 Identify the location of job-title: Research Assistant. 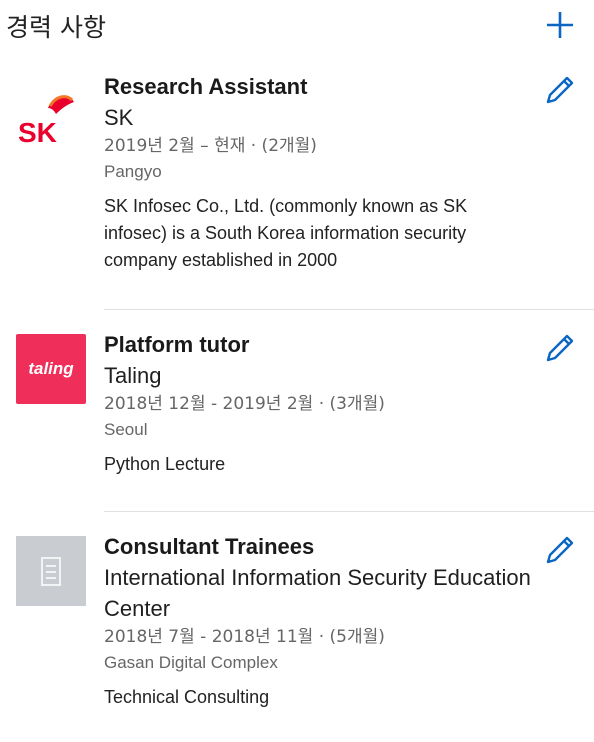
(319, 87).